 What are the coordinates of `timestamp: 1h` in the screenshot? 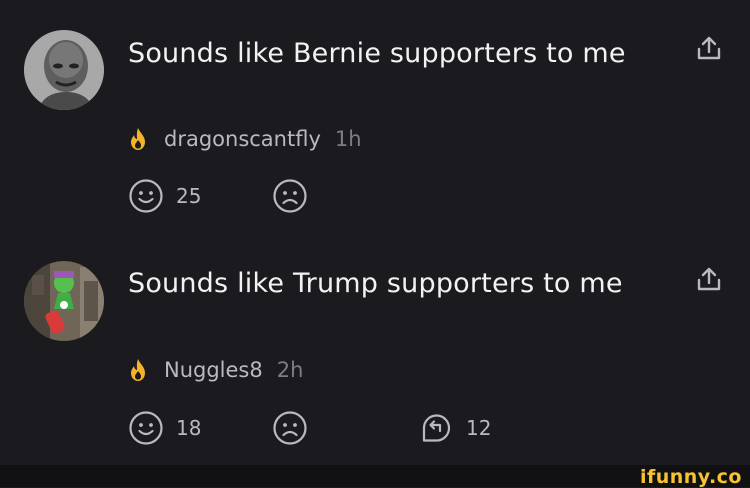 It's located at (348, 139).